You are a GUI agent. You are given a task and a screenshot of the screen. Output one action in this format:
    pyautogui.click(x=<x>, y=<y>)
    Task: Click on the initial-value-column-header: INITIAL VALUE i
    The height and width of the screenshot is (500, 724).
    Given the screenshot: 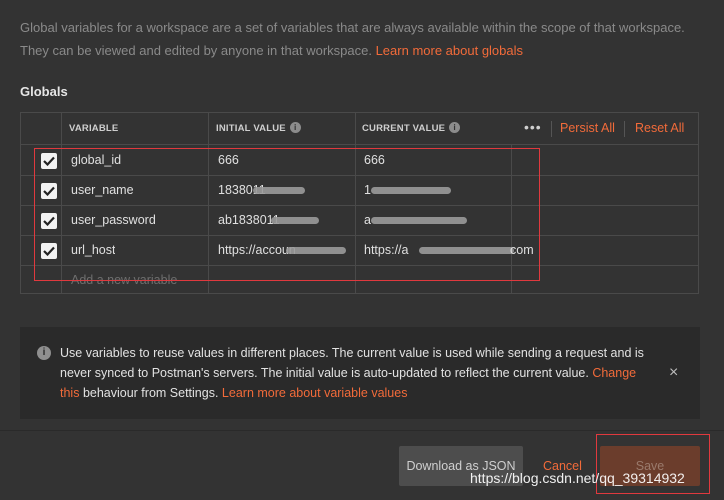 What is the action you would take?
    pyautogui.click(x=258, y=128)
    